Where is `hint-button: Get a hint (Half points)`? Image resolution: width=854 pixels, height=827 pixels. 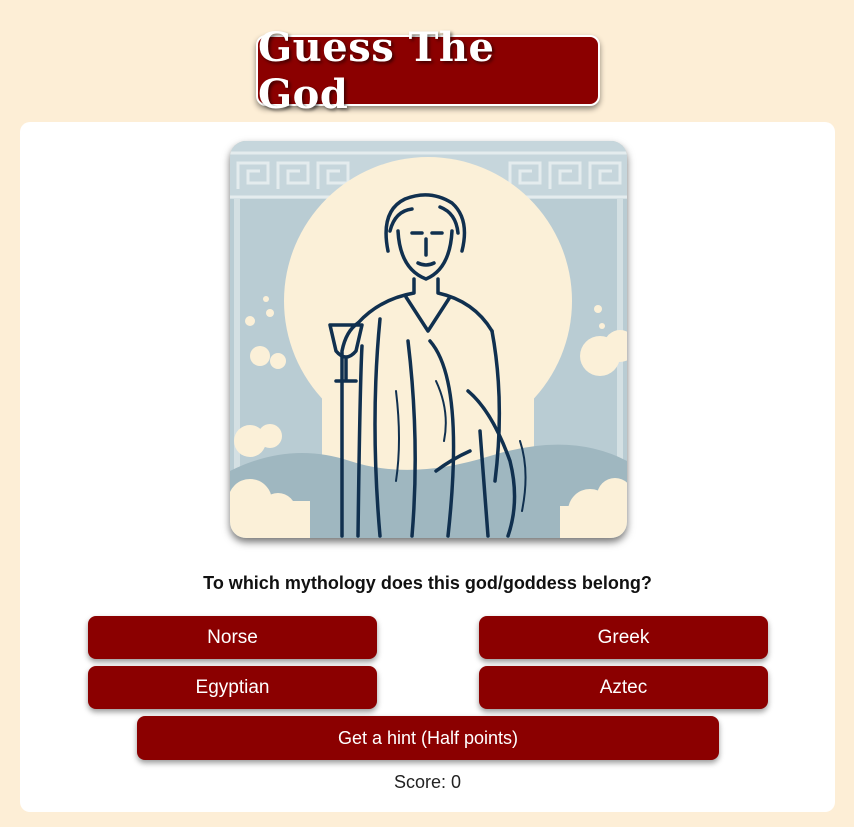 hint-button: Get a hint (Half points) is located at coordinates (428, 738).